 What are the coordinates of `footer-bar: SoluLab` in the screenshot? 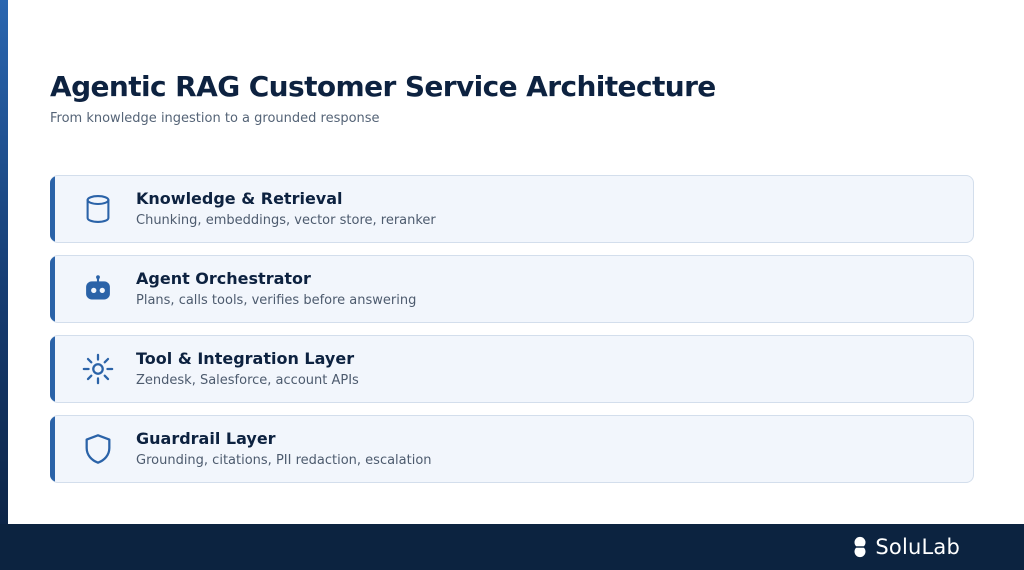 It's located at (512, 547).